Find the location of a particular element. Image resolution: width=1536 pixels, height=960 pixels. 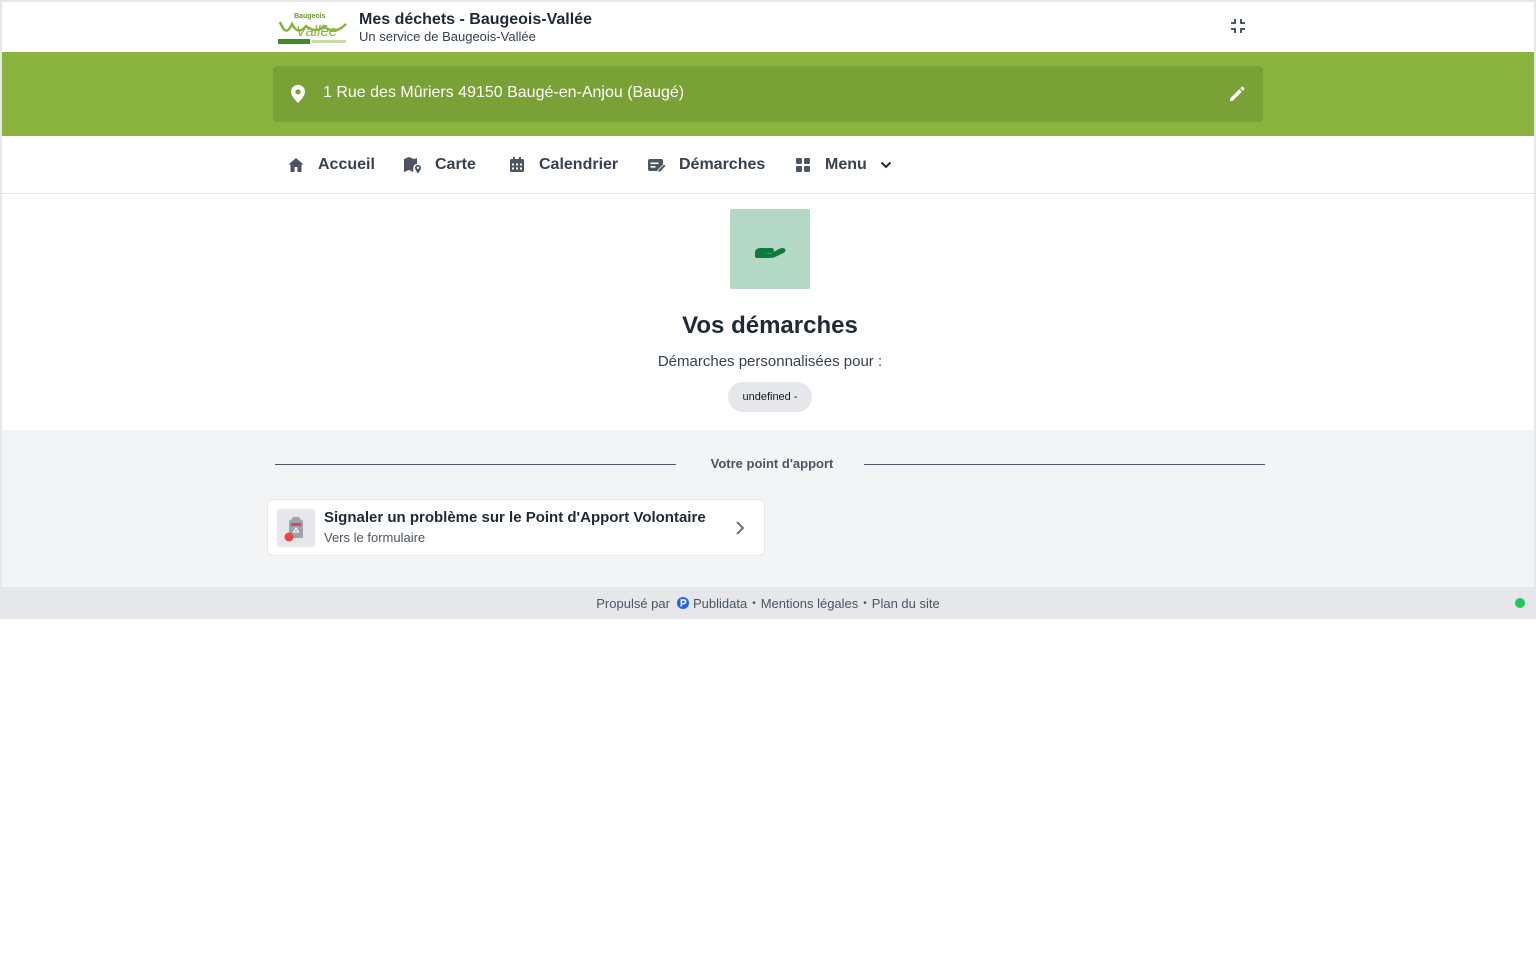

baugeois-vallee-logo: Baugeois Vallée is located at coordinates (312, 28).